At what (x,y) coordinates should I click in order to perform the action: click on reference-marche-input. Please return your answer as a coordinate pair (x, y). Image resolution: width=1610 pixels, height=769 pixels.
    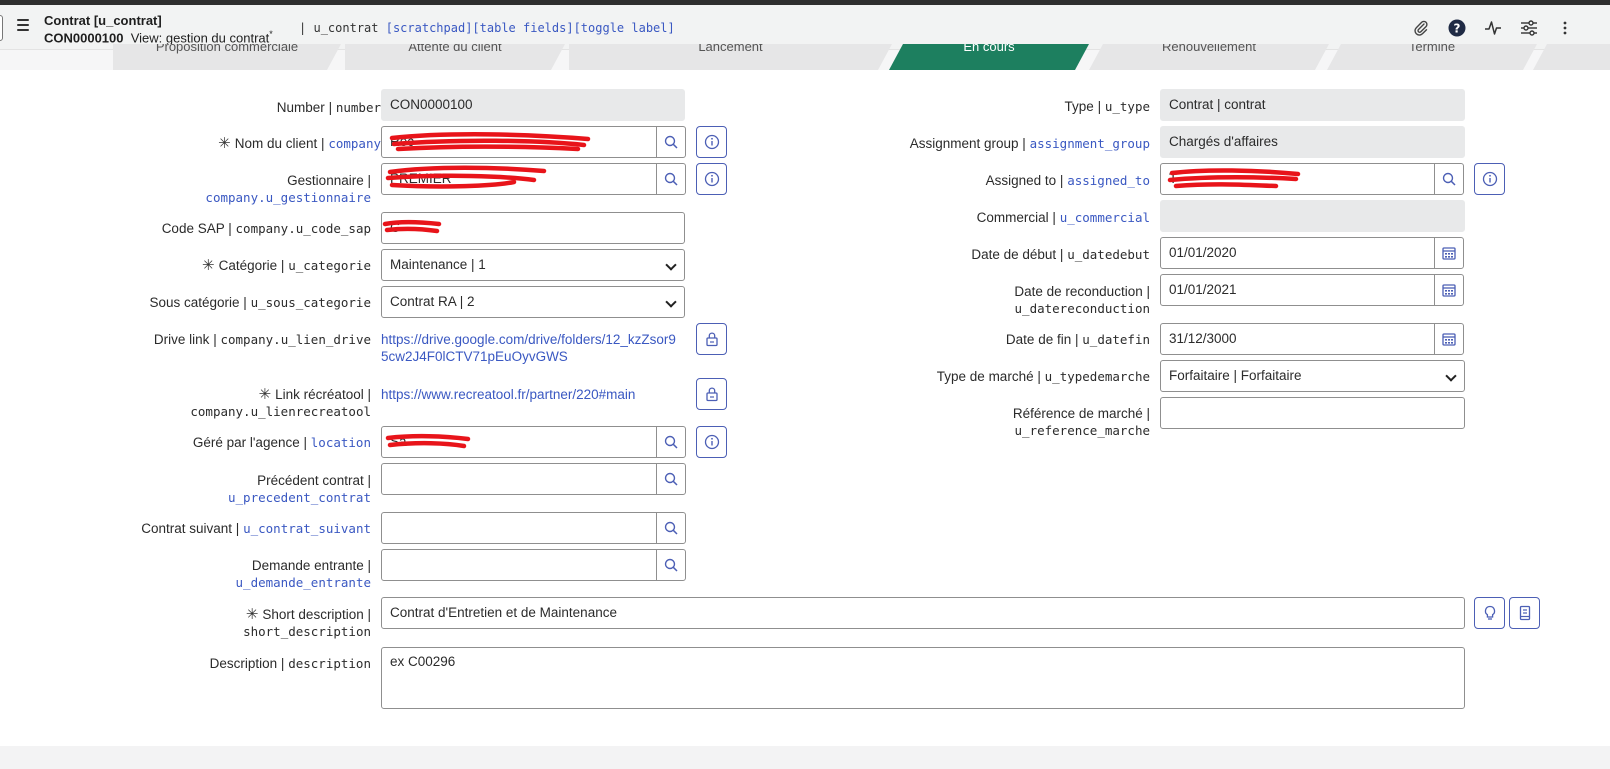
    Looking at the image, I should click on (1312, 413).